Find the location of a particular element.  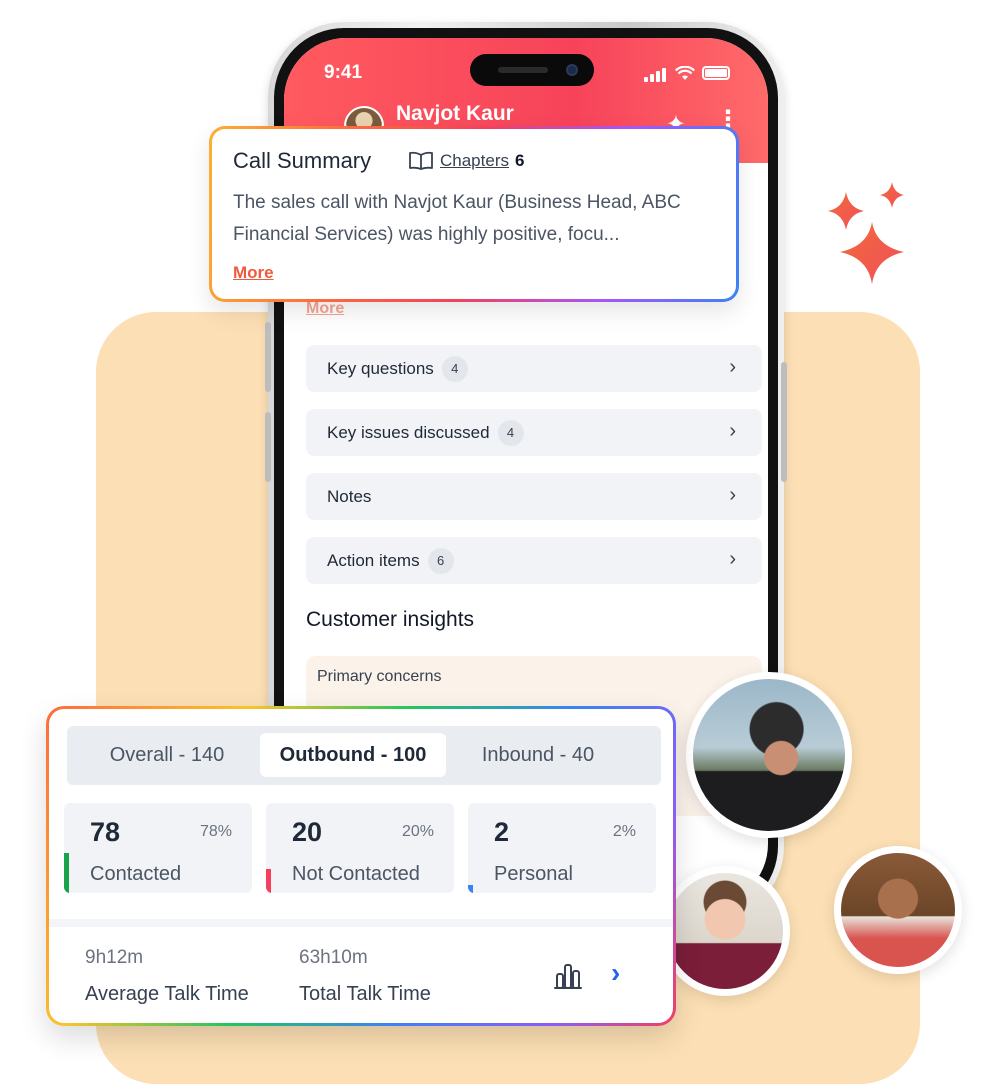

chapters-link: Chapters 6 is located at coordinates (466, 161).